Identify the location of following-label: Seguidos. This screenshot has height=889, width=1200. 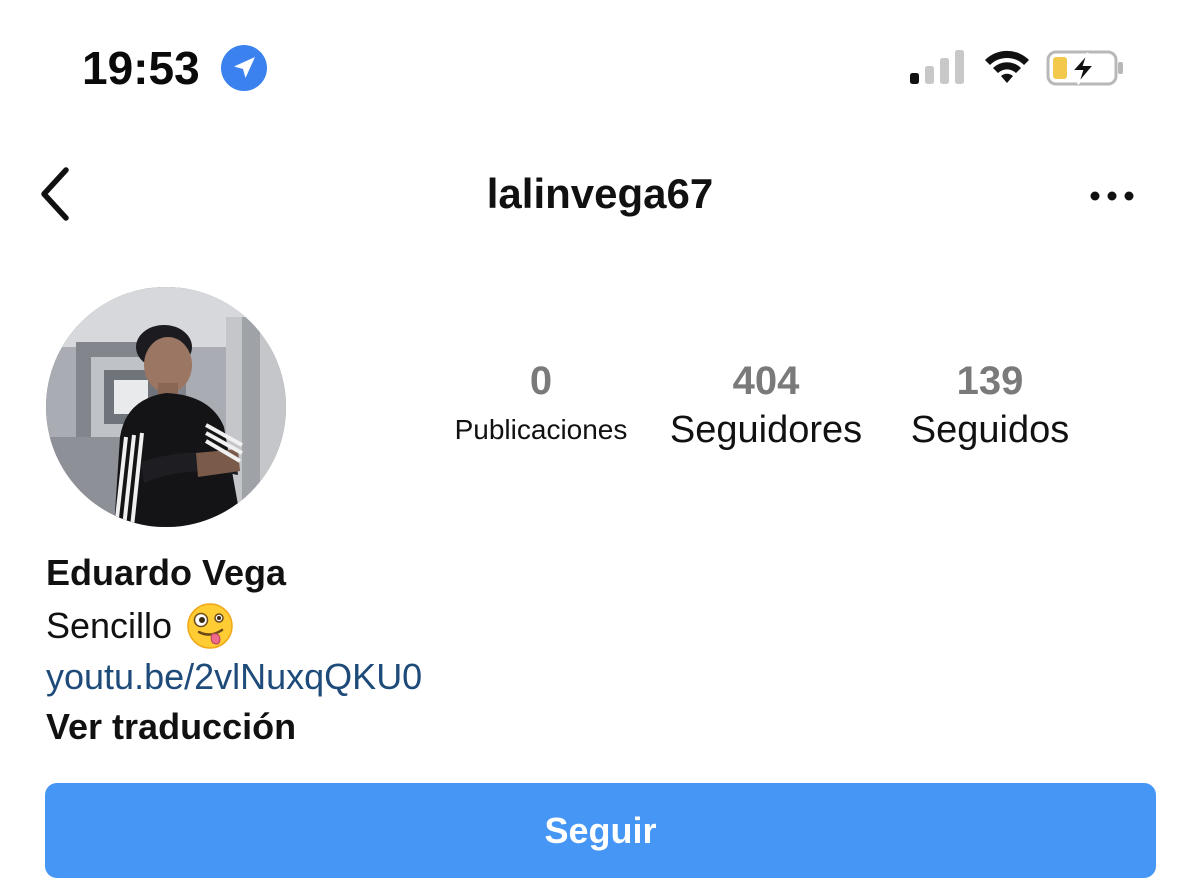
(990, 430).